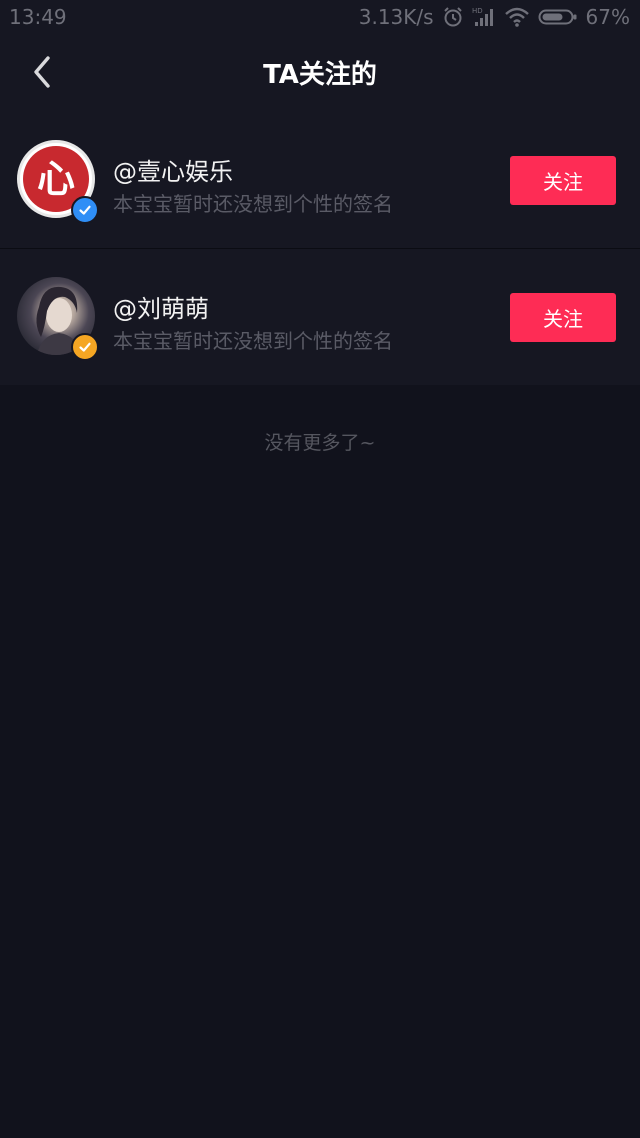 The width and height of the screenshot is (640, 1138). Describe the element at coordinates (558, 17) in the screenshot. I see `battery-icon` at that location.